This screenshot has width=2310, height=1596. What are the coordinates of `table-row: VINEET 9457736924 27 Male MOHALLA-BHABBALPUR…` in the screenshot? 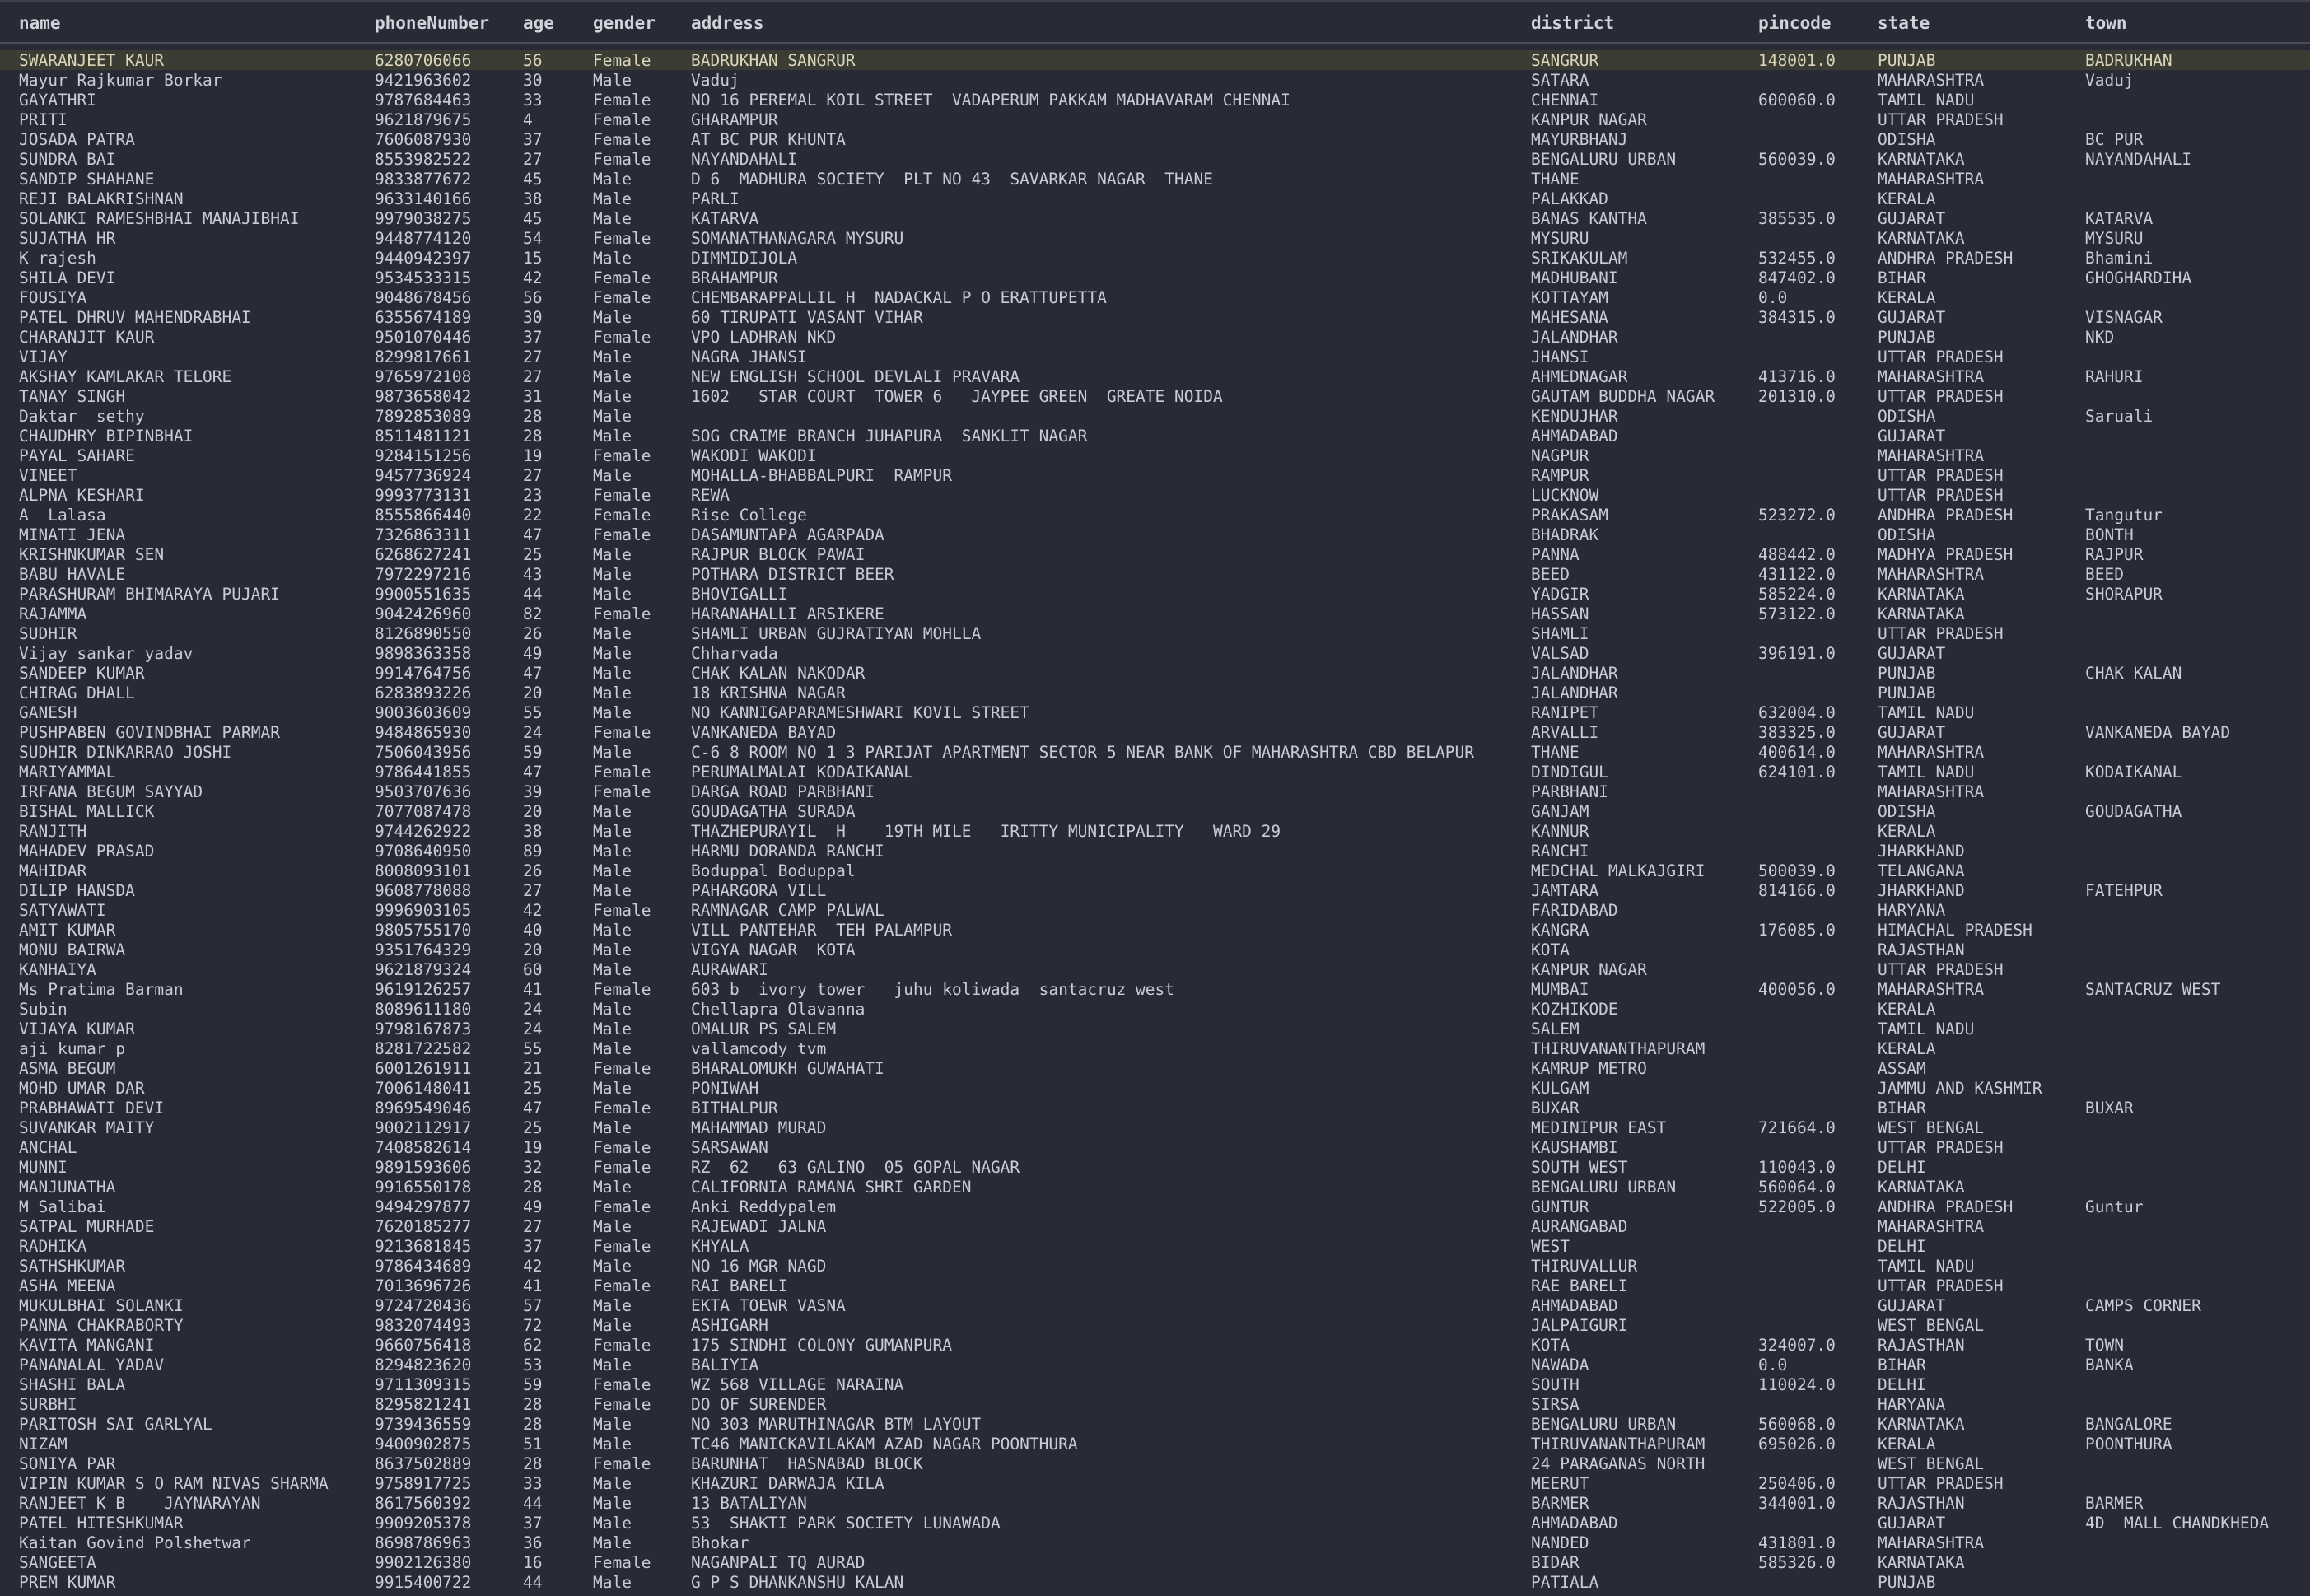 It's located at (1155, 475).